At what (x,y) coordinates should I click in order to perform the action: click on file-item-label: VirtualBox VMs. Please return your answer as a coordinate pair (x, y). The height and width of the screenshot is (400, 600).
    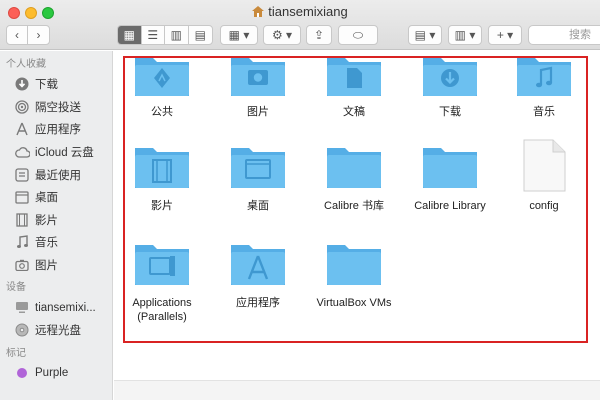
    Looking at the image, I should click on (354, 303).